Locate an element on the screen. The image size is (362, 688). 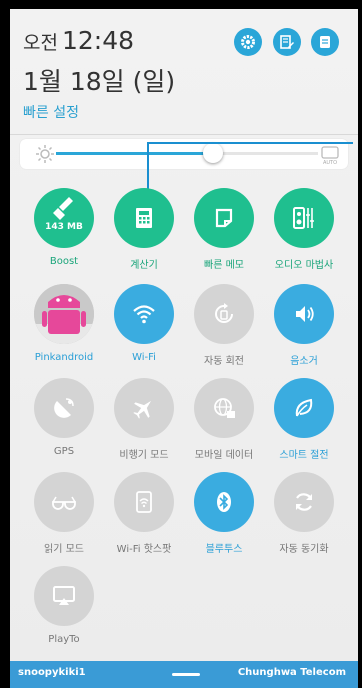
settings-button is located at coordinates (248, 42).